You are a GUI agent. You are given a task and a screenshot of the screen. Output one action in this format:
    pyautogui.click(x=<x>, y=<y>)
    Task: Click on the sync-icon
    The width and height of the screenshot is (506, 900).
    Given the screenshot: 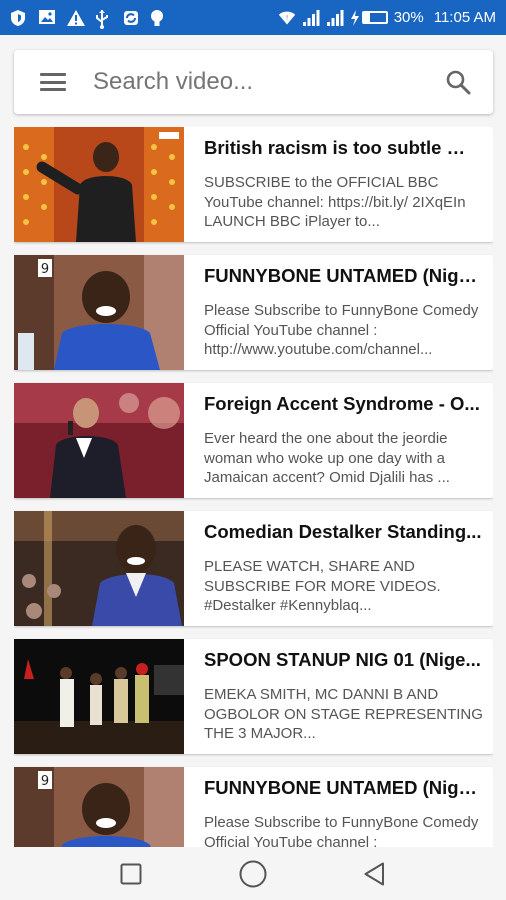 What is the action you would take?
    pyautogui.click(x=131, y=18)
    